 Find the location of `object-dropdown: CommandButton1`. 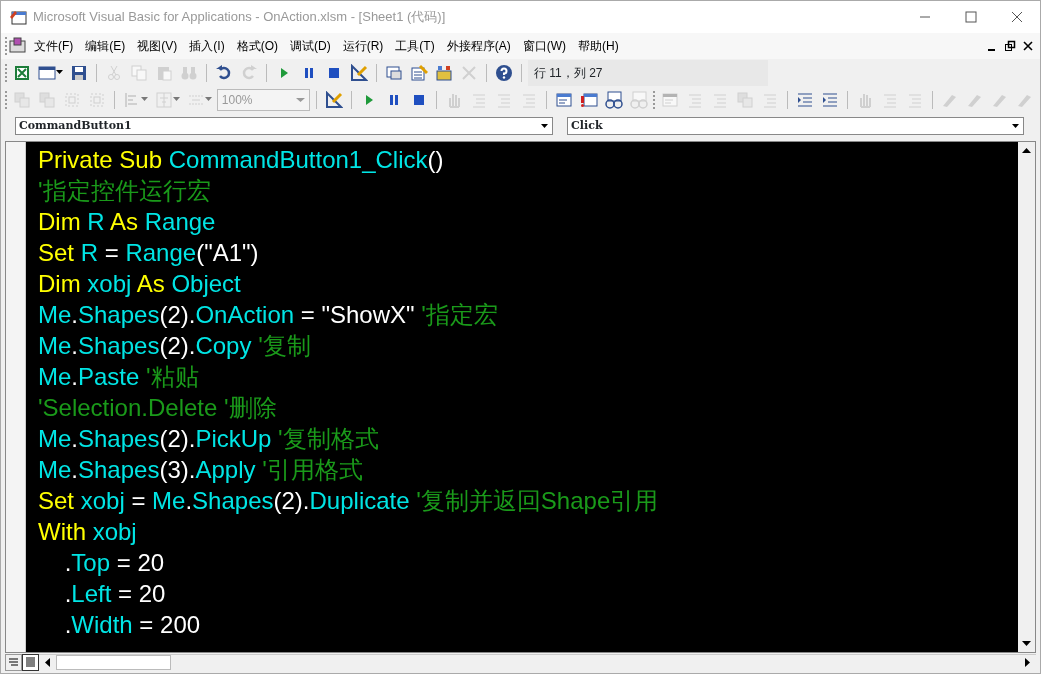

object-dropdown: CommandButton1 is located at coordinates (284, 126).